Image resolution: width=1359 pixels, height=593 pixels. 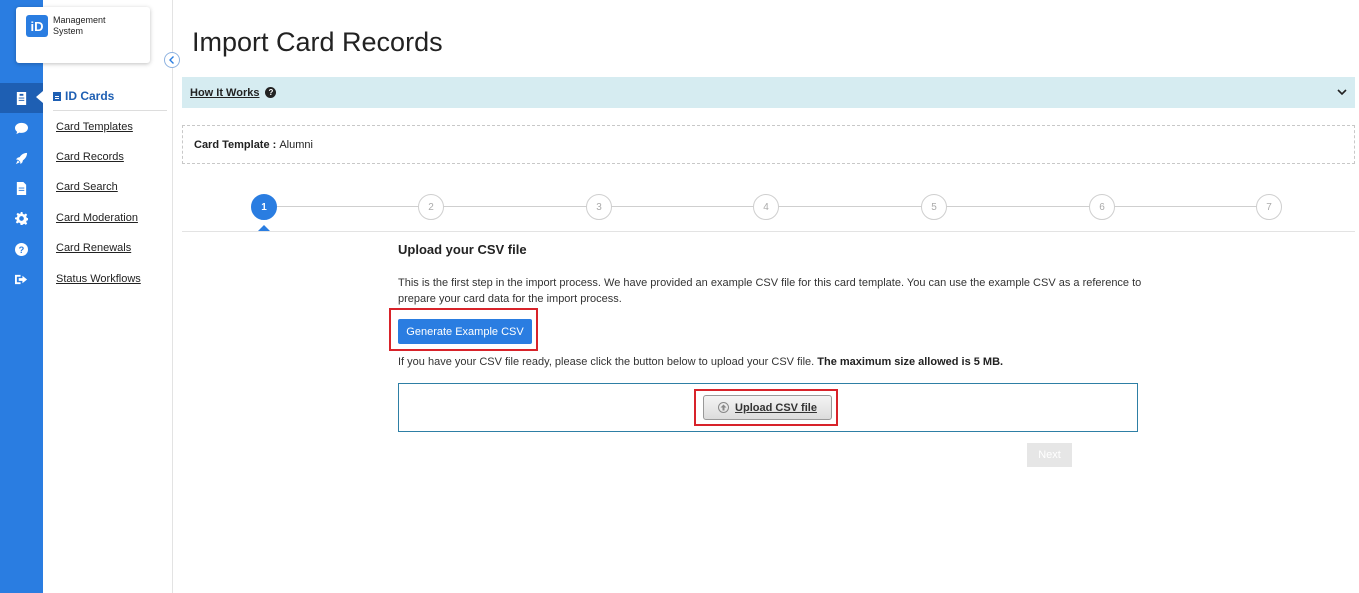 What do you see at coordinates (317, 42) in the screenshot?
I see `page-title: Import Card Records` at bounding box center [317, 42].